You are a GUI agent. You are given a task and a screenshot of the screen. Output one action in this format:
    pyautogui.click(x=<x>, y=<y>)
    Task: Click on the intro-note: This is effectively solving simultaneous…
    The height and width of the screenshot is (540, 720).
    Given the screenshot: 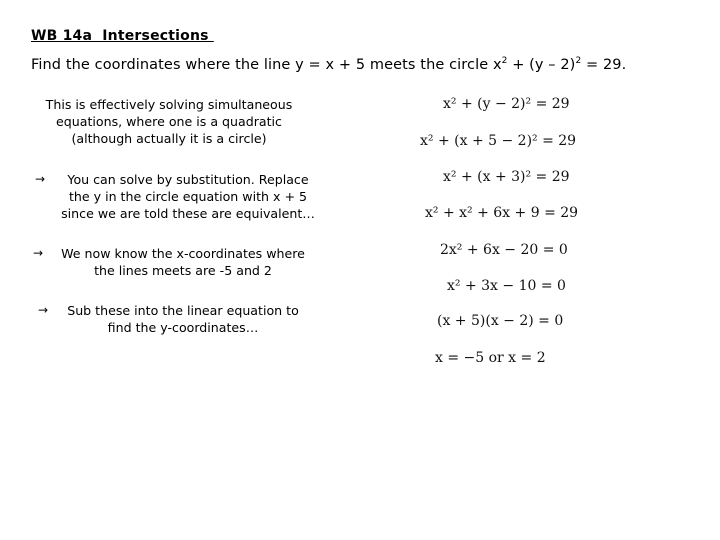 What is the action you would take?
    pyautogui.click(x=169, y=121)
    